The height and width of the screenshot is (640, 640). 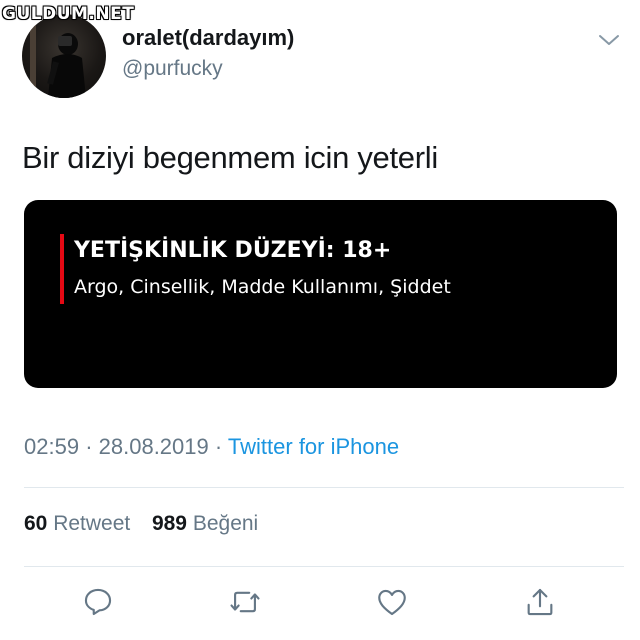 I want to click on display-name: oralet(dardayım), so click(x=208, y=38).